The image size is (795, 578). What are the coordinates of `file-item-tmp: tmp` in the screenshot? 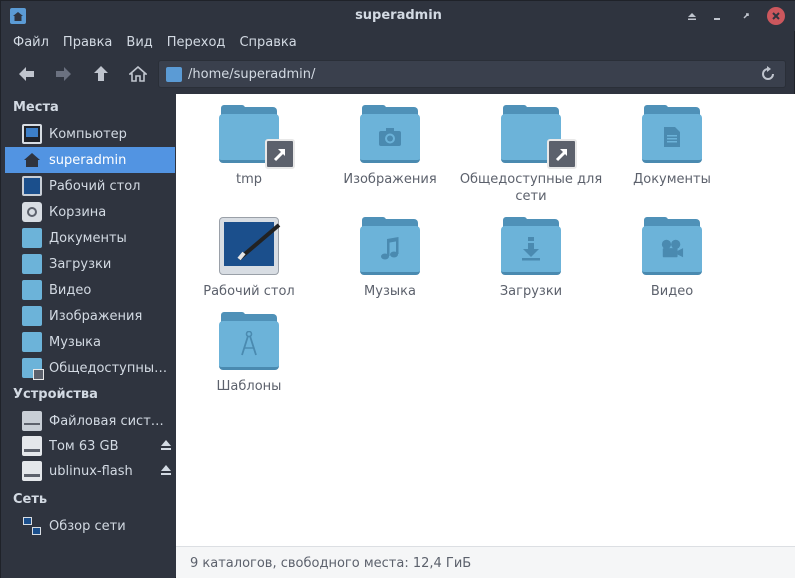 It's located at (249, 146).